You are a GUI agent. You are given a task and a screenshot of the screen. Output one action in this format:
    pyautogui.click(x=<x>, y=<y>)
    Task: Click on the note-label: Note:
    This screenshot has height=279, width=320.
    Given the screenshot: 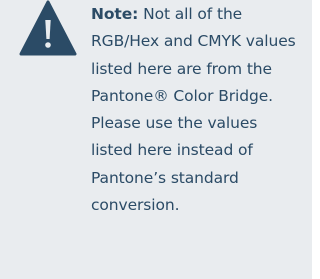 What is the action you would take?
    pyautogui.click(x=115, y=14)
    